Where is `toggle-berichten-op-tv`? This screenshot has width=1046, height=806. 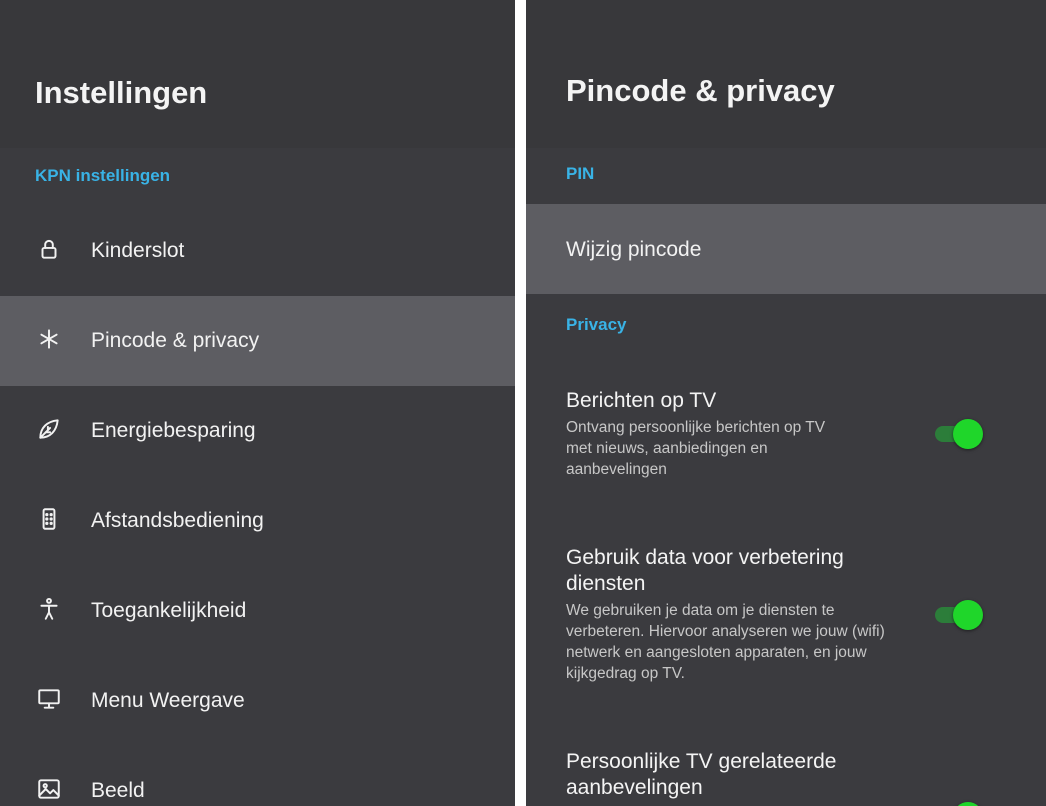
toggle-berichten-op-tv is located at coordinates (960, 433).